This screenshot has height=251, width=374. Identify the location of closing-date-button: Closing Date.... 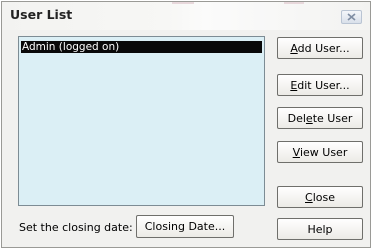
(185, 226).